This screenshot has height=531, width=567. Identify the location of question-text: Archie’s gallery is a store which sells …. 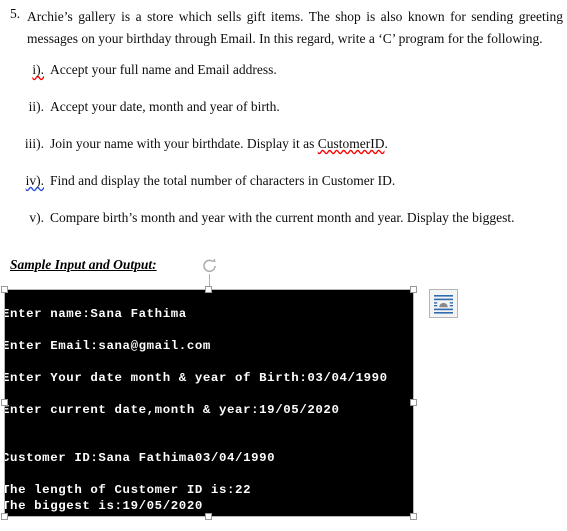
(295, 27).